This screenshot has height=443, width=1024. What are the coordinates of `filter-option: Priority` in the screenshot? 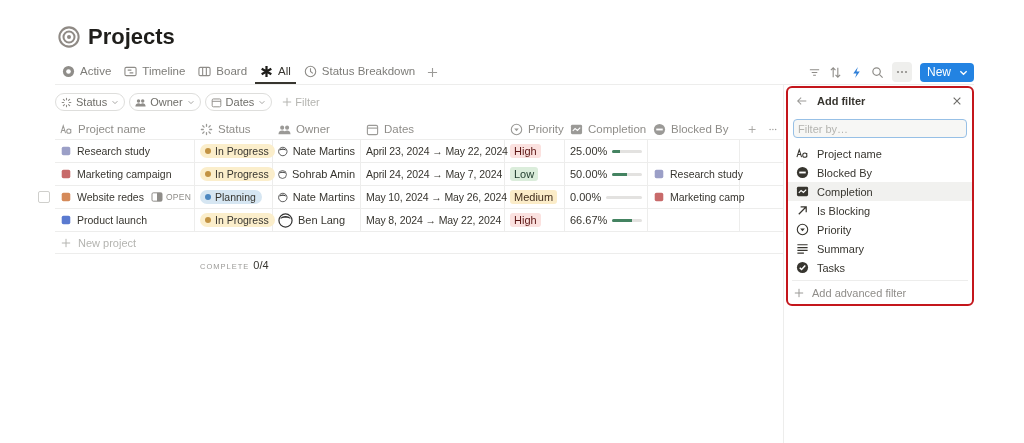 It's located at (880, 229).